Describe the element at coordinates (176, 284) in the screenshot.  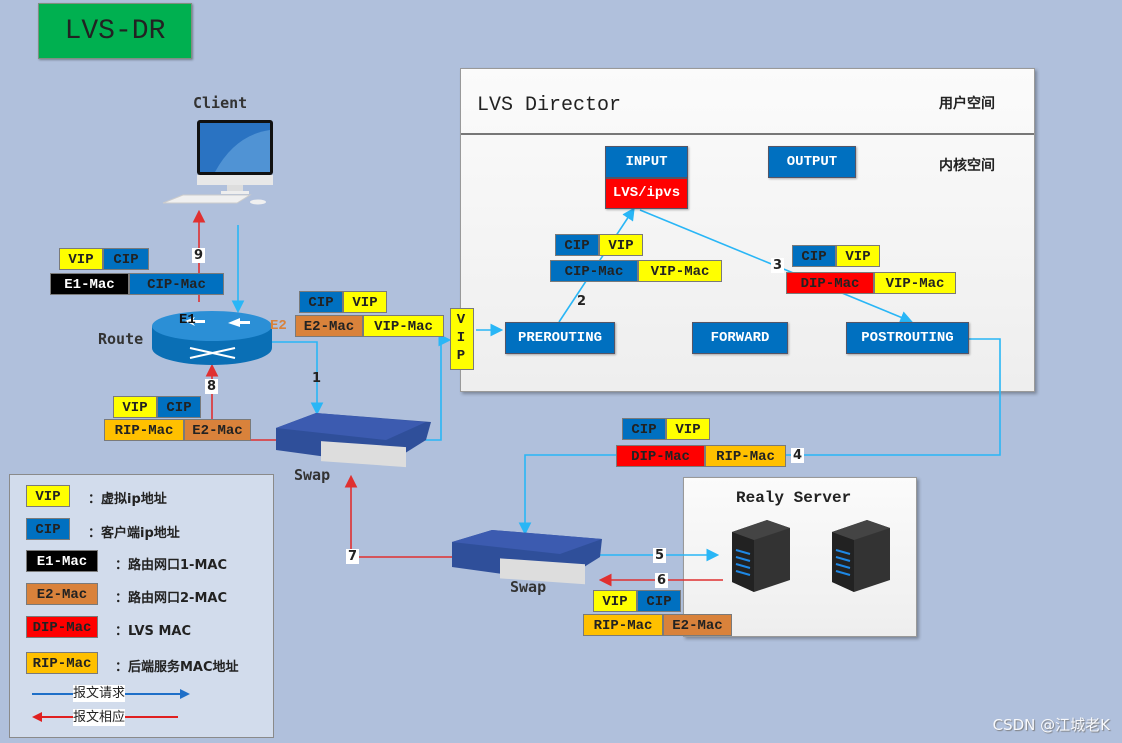
I see `packet-9-mac-dst: CIP-Mac` at that location.